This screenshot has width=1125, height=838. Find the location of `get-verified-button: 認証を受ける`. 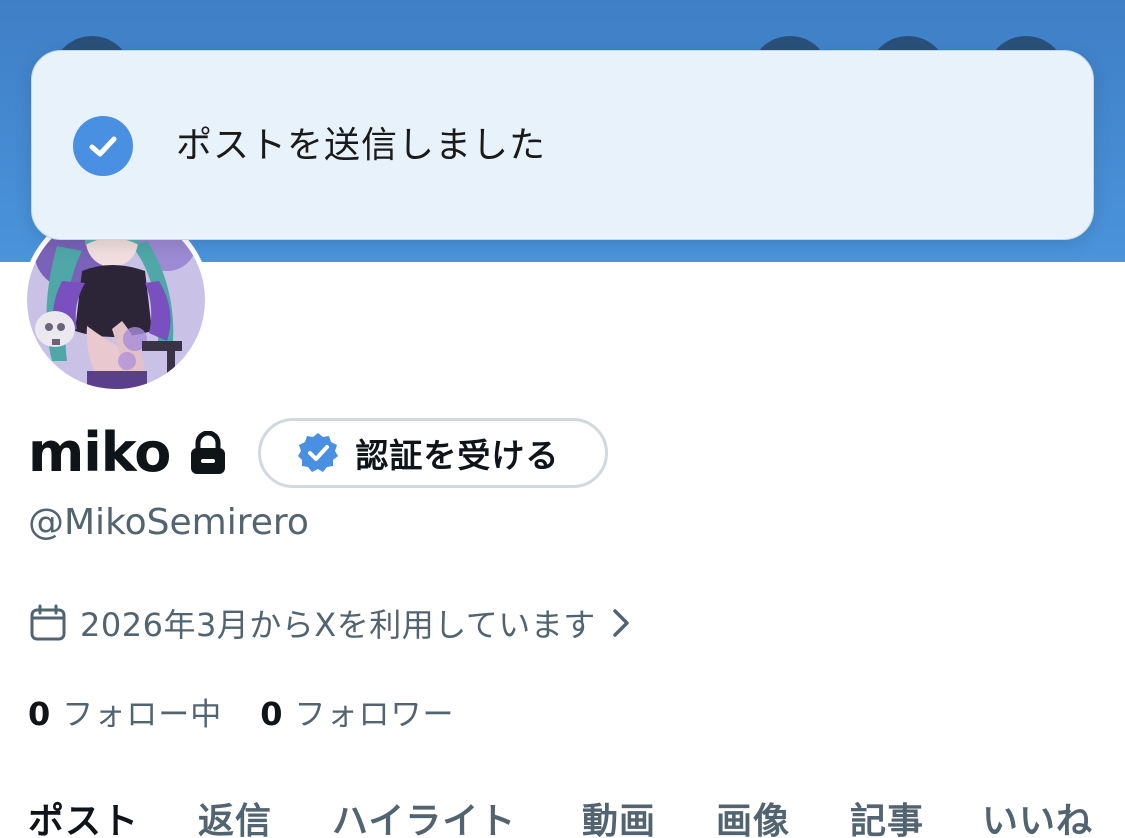

get-verified-button: 認証を受ける is located at coordinates (433, 453).